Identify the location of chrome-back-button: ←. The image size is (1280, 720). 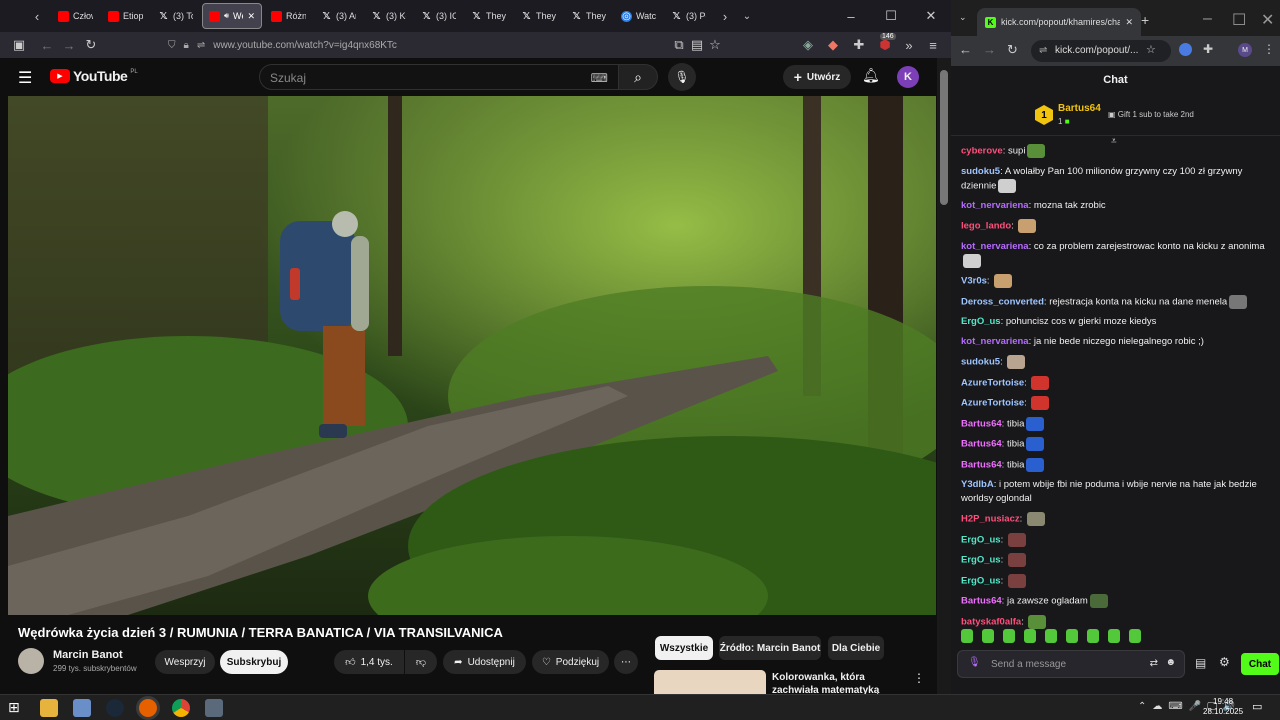
(965, 49).